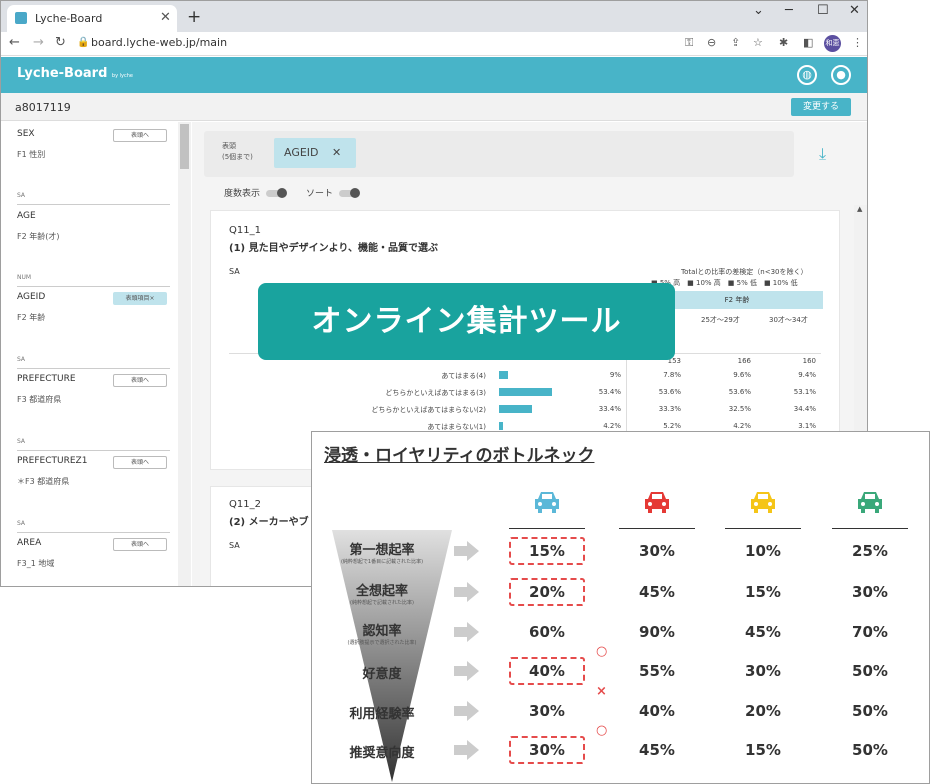 Image resolution: width=930 pixels, height=784 pixels. I want to click on close-window-icon: ✕, so click(854, 10).